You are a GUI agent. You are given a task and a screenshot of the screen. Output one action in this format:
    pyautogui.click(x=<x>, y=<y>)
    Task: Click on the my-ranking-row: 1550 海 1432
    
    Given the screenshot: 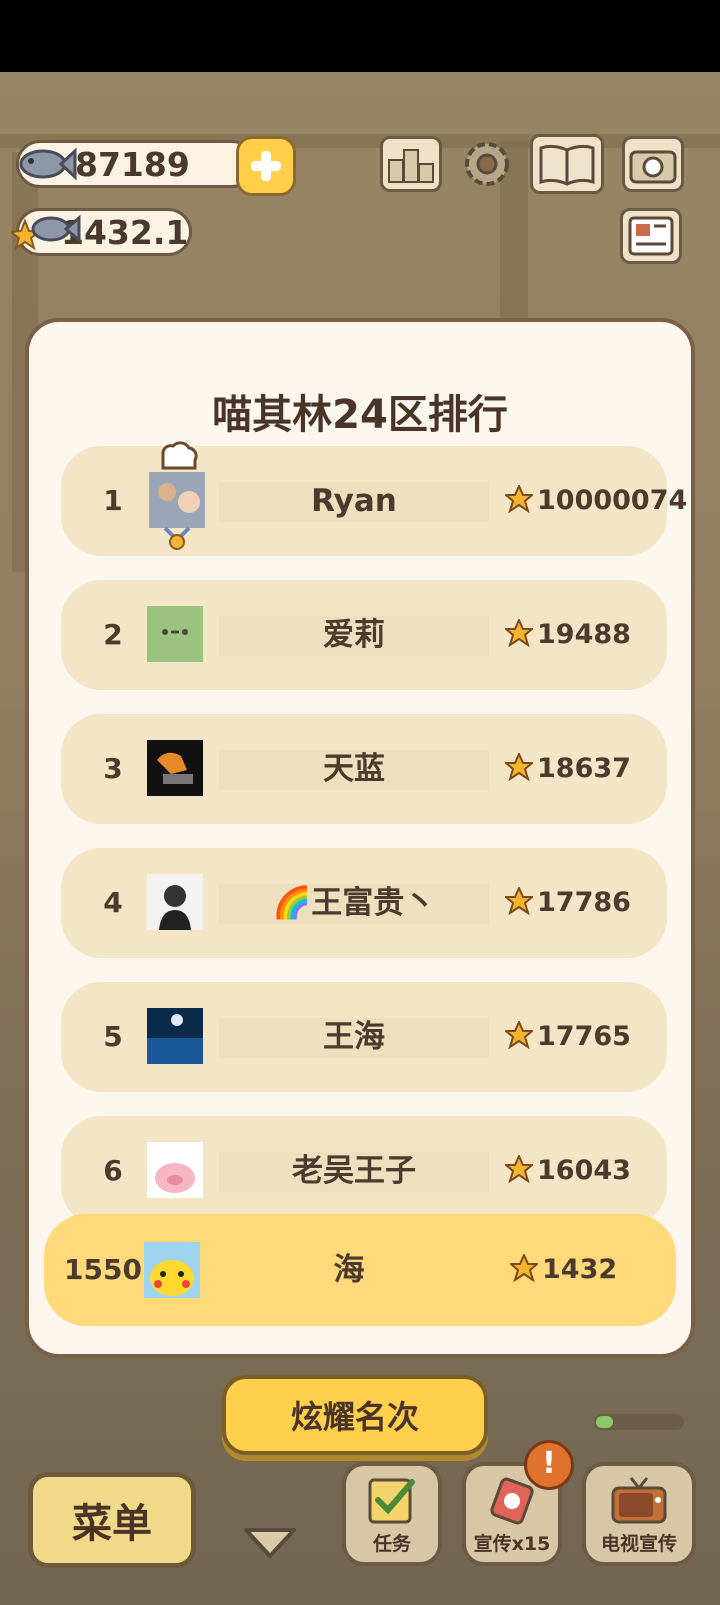 What is the action you would take?
    pyautogui.click(x=360, y=1270)
    